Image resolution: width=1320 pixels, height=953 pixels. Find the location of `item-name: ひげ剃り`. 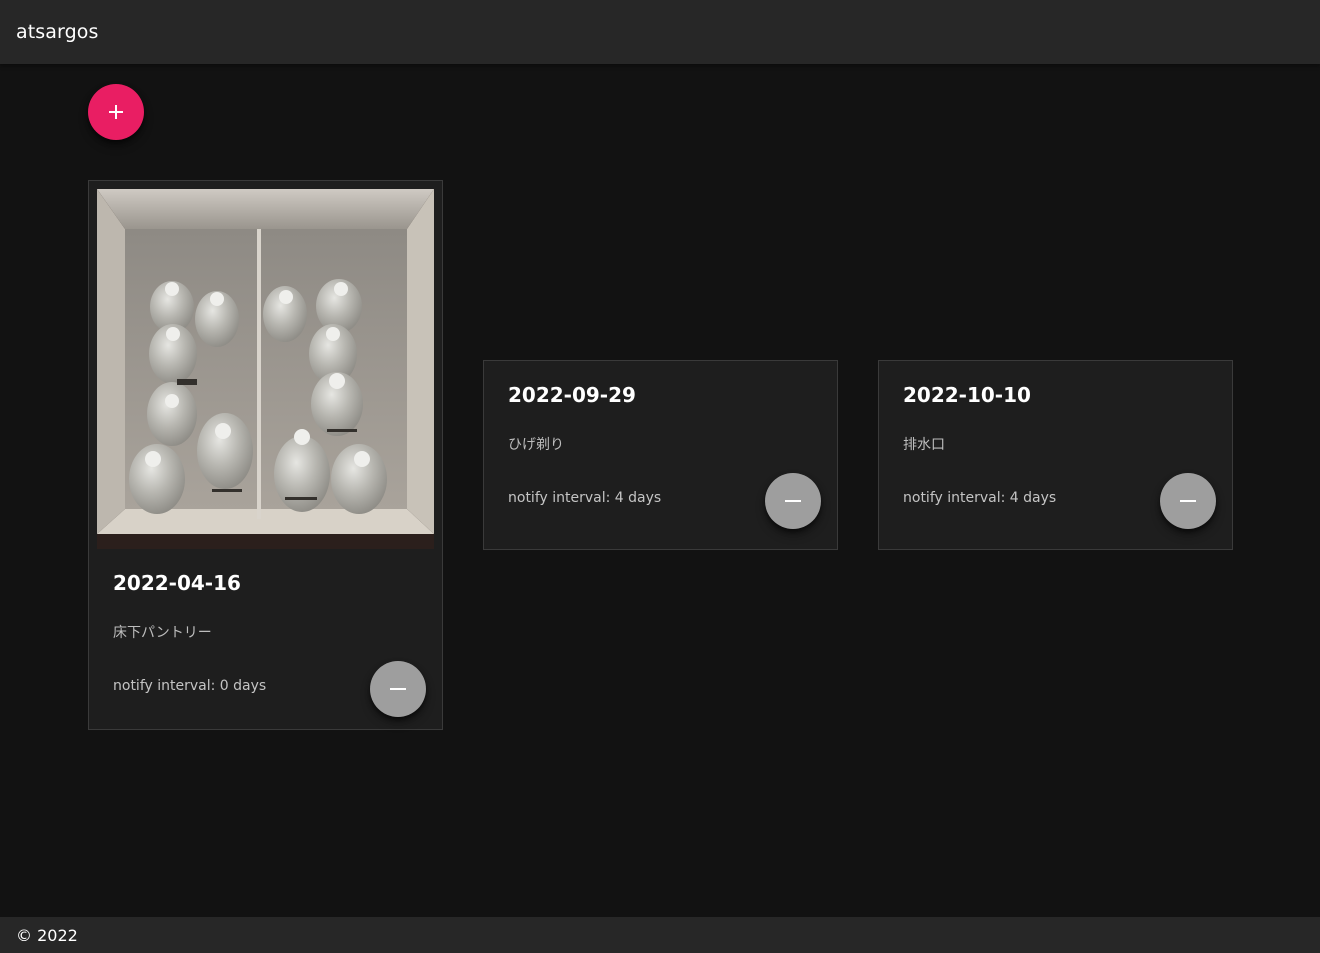

item-name: ひげ剃り is located at coordinates (536, 445).